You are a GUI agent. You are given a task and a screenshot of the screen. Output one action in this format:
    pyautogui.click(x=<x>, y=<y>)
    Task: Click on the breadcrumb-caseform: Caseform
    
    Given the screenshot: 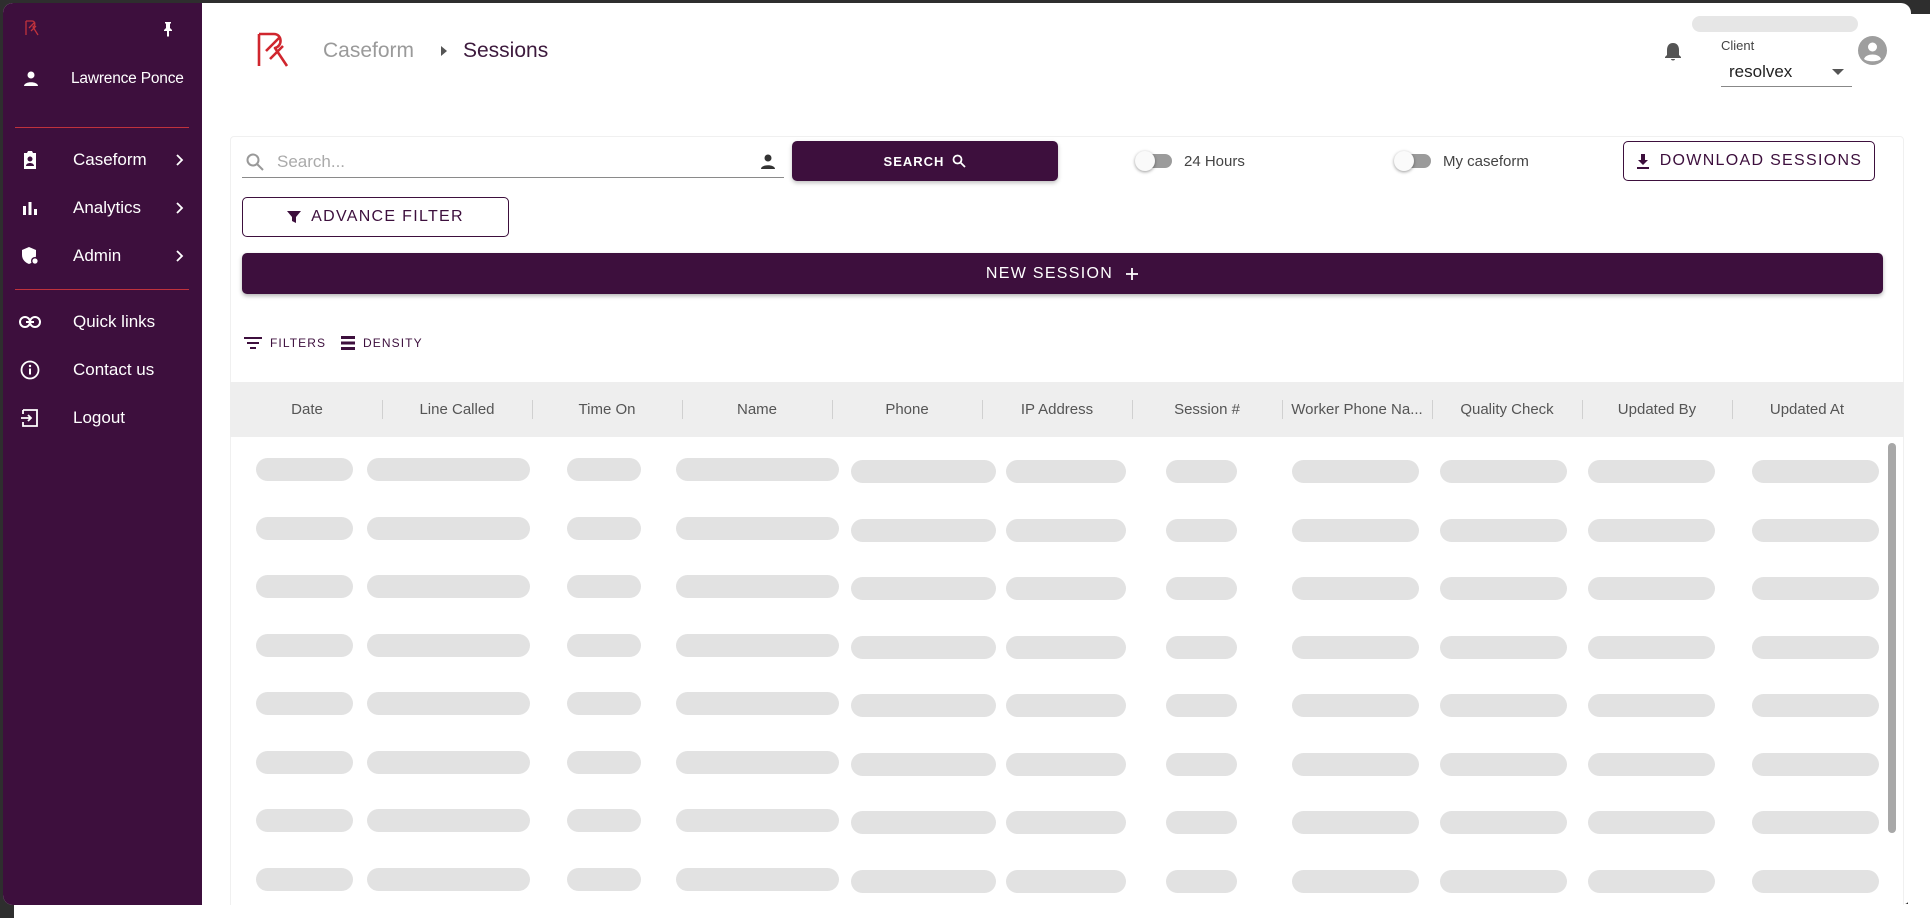 What is the action you would take?
    pyautogui.click(x=368, y=51)
    